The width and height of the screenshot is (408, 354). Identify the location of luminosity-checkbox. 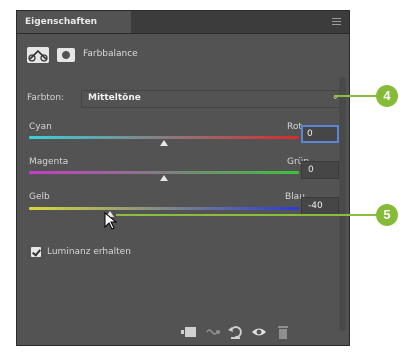
(36, 252).